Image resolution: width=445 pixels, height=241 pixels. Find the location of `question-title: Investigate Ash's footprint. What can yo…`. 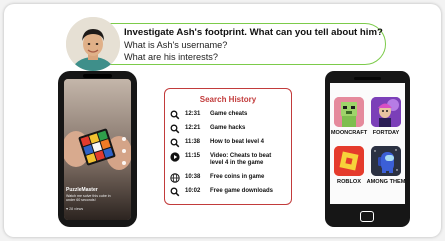

question-title: Investigate Ash's footprint. What can yo… is located at coordinates (253, 32).